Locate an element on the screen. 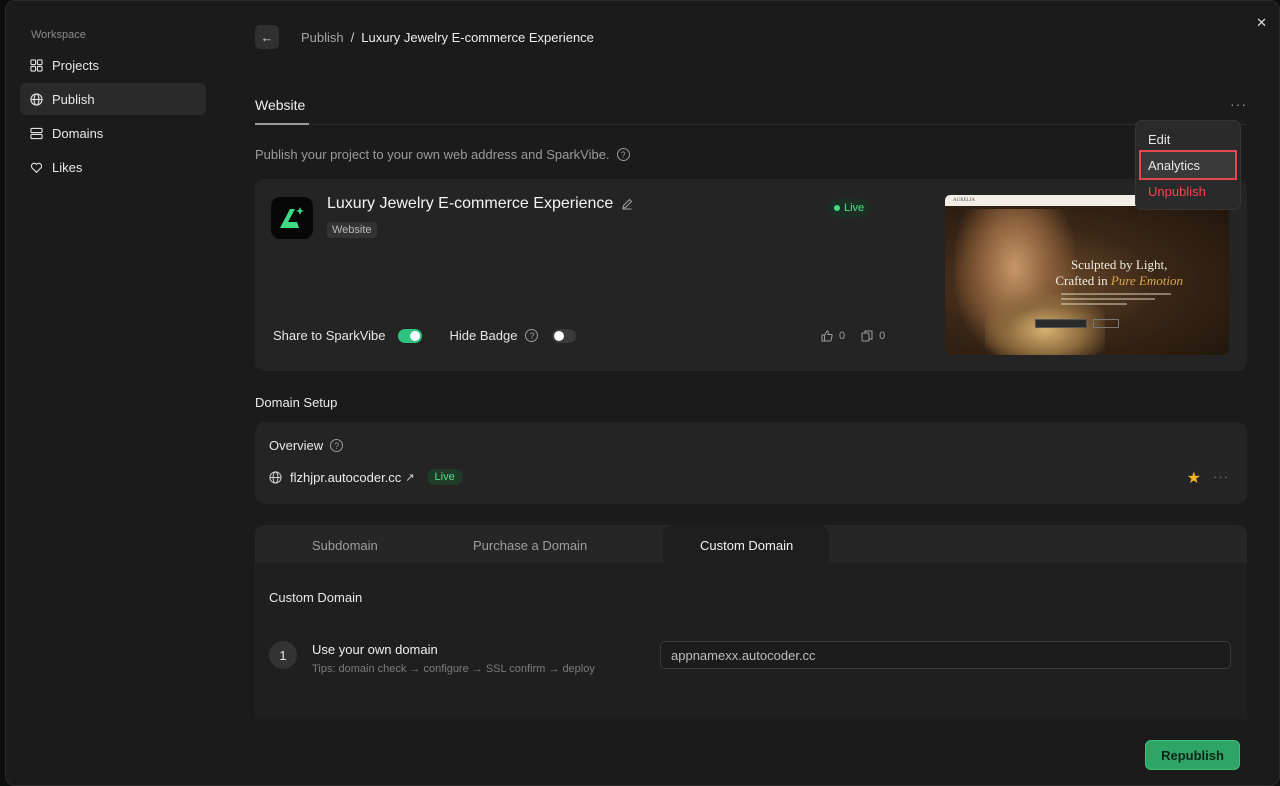  more-options-menu: Edit Analytics Unpublish is located at coordinates (1188, 165).